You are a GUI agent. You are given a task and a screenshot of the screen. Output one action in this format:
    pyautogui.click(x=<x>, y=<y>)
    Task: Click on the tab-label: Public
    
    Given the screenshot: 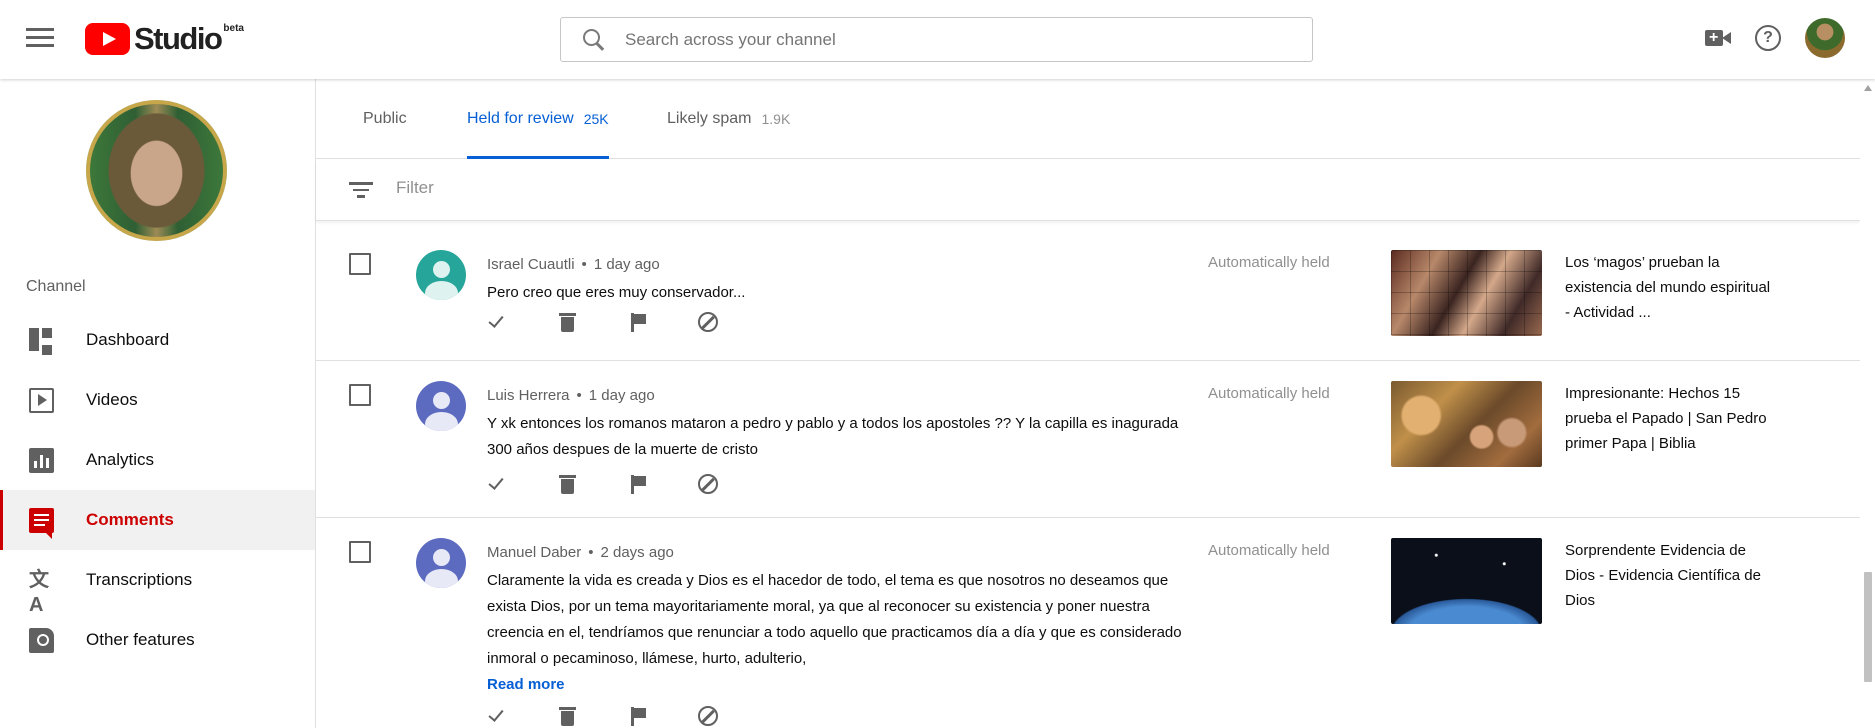 What is the action you would take?
    pyautogui.click(x=385, y=118)
    